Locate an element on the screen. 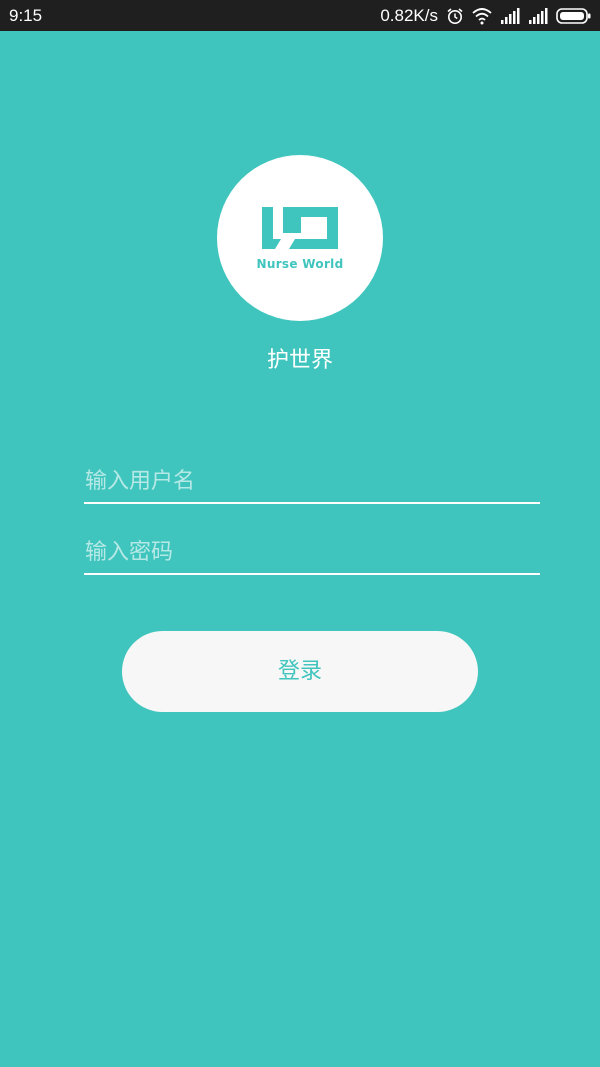  password-field is located at coordinates (312, 553).